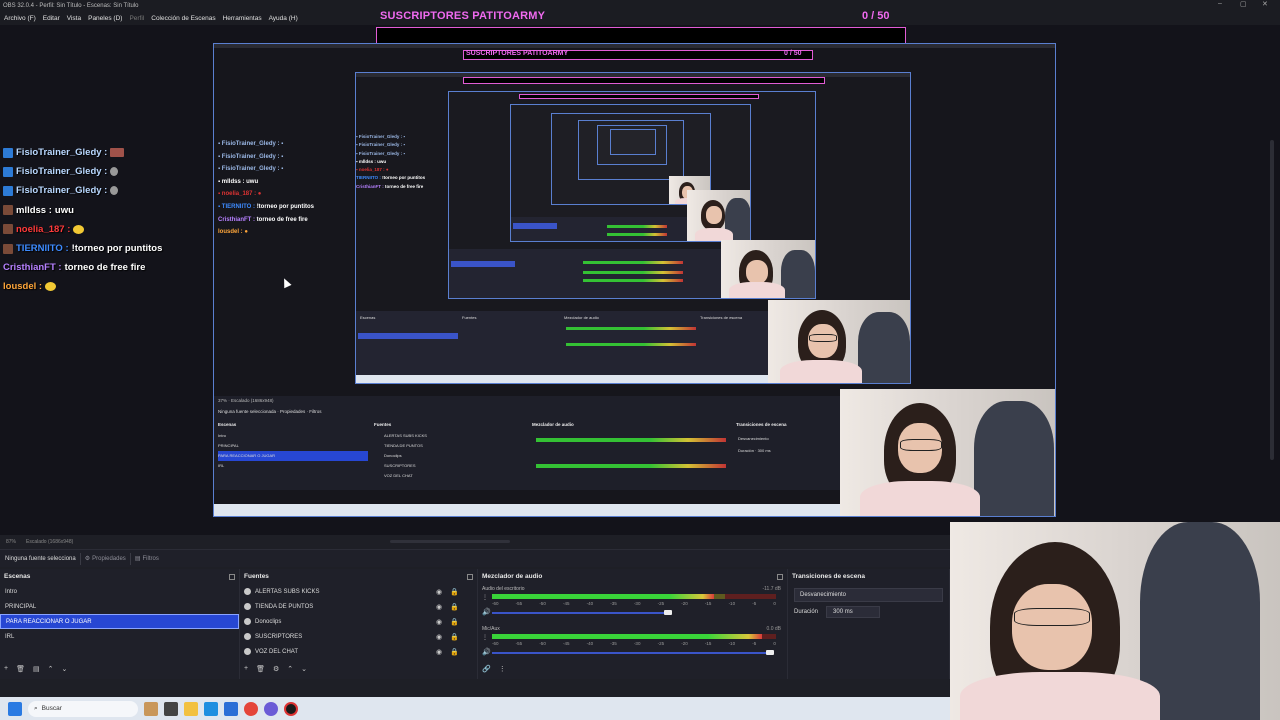  What do you see at coordinates (119, 591) in the screenshot?
I see `scene-item: Intro` at bounding box center [119, 591].